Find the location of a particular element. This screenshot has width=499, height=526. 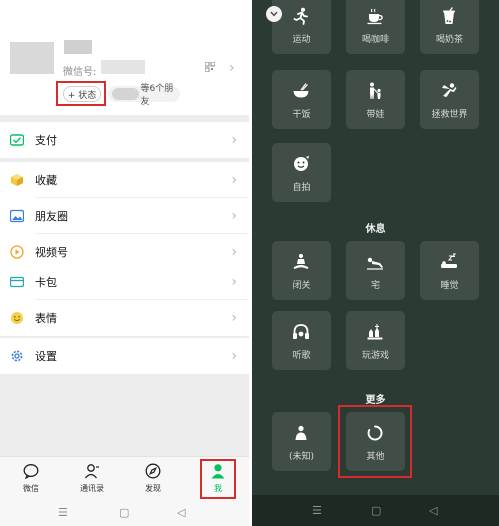

status-tile-retreat: 闭关 is located at coordinates (301, 270).